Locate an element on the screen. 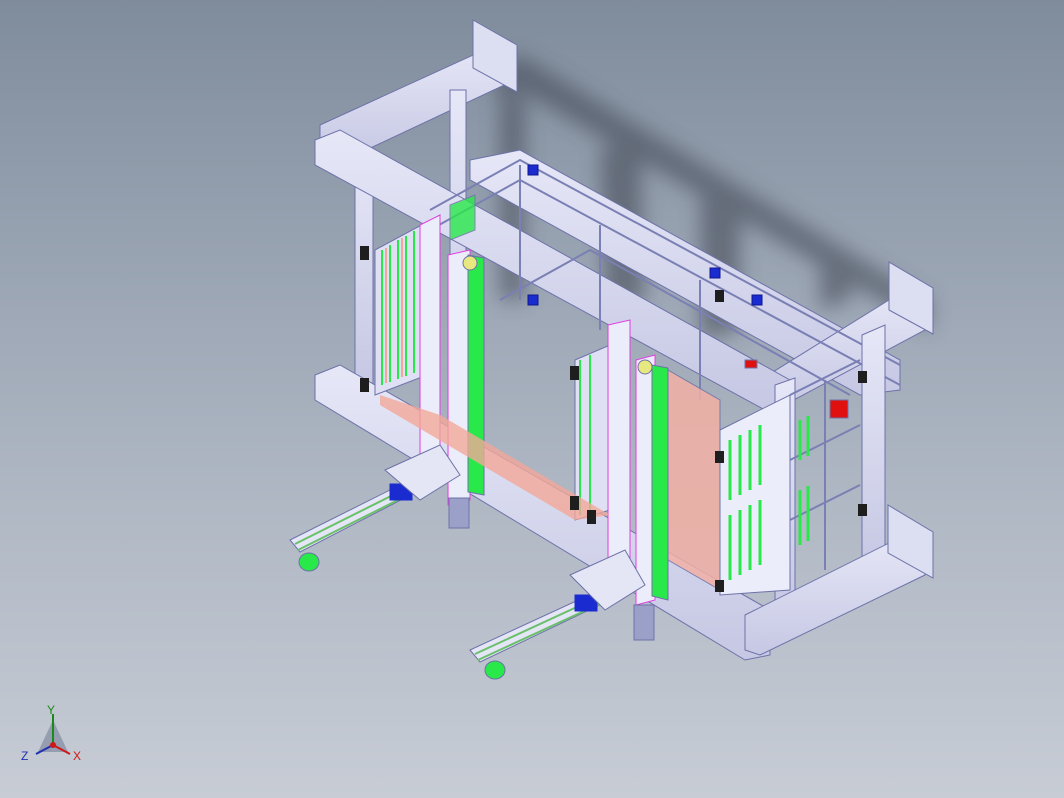 The image size is (1064, 798). left-transfer-arm is located at coordinates (379, 508).